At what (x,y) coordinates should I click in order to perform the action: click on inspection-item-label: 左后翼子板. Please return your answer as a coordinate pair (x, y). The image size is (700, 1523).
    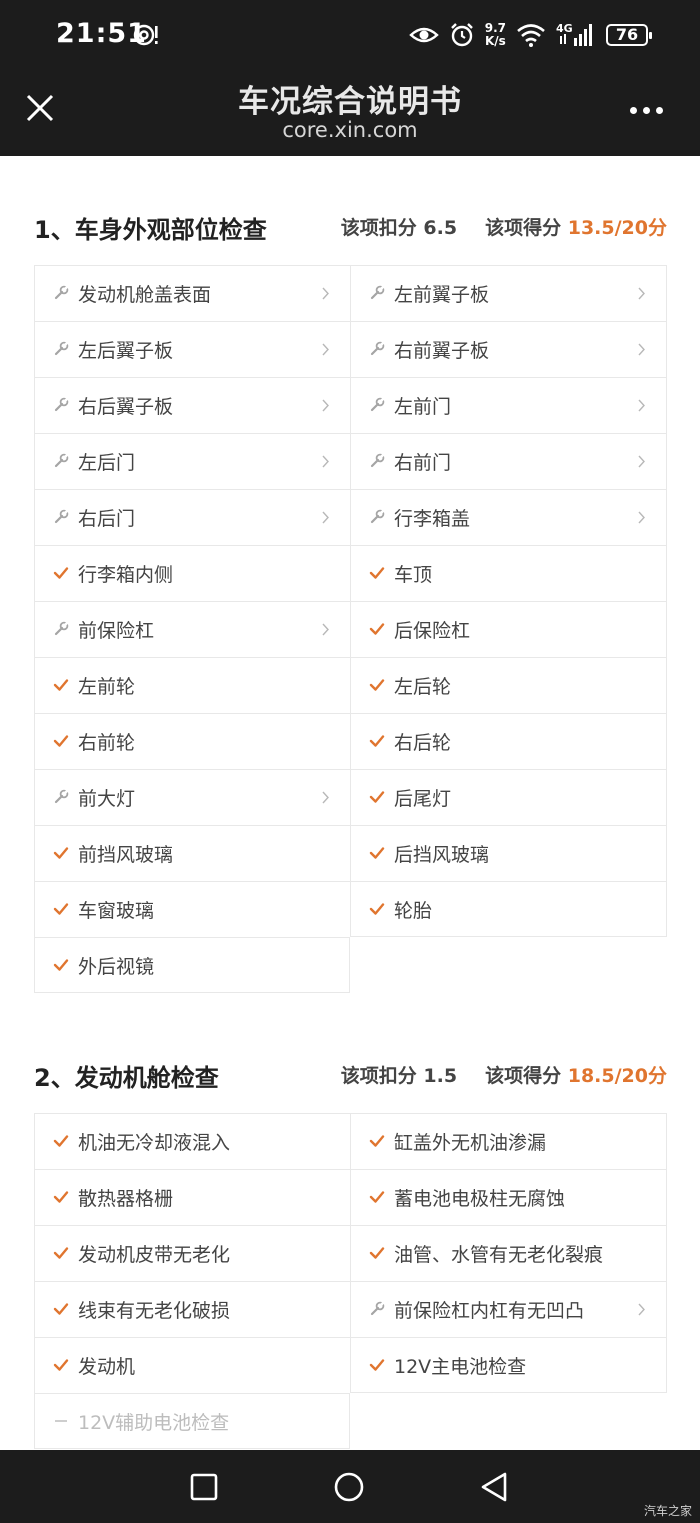
    Looking at the image, I should click on (126, 351).